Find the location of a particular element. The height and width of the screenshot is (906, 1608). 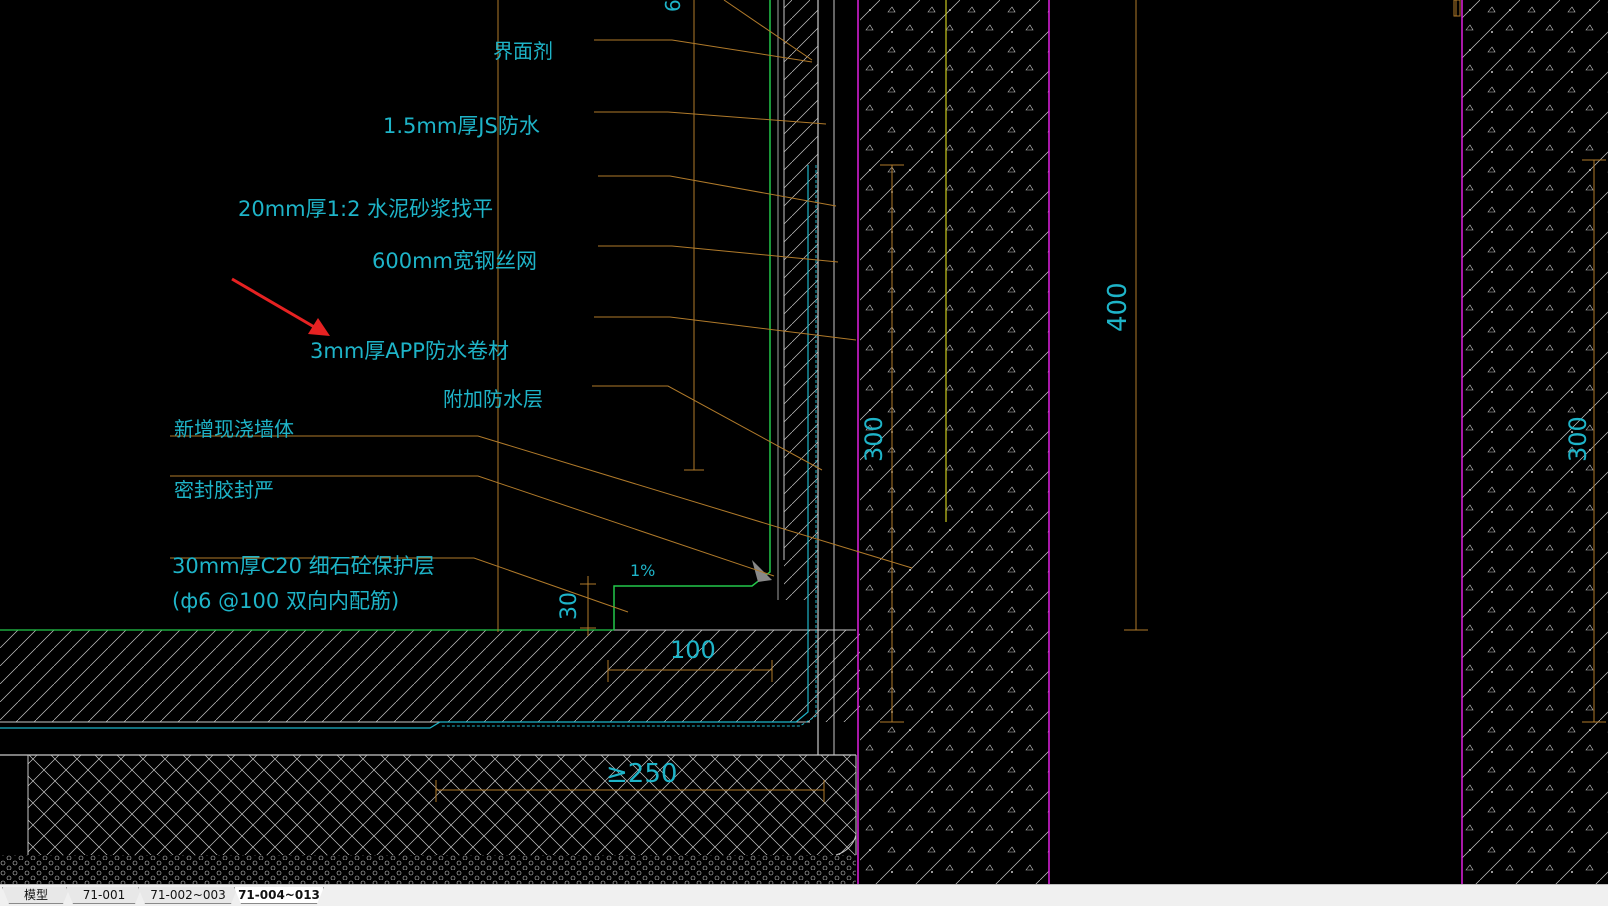

dim-300-right: 300 is located at coordinates (1578, 439).